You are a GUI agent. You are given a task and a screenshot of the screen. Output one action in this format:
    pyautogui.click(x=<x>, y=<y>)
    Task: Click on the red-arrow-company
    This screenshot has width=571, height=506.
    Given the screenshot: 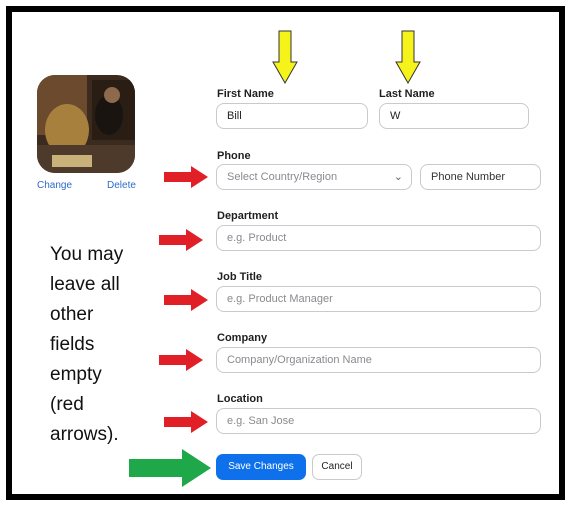 What is the action you would take?
    pyautogui.click(x=181, y=360)
    